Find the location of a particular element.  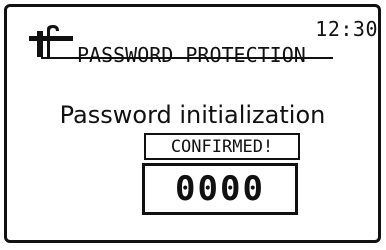

tools-icon is located at coordinates (51, 41).